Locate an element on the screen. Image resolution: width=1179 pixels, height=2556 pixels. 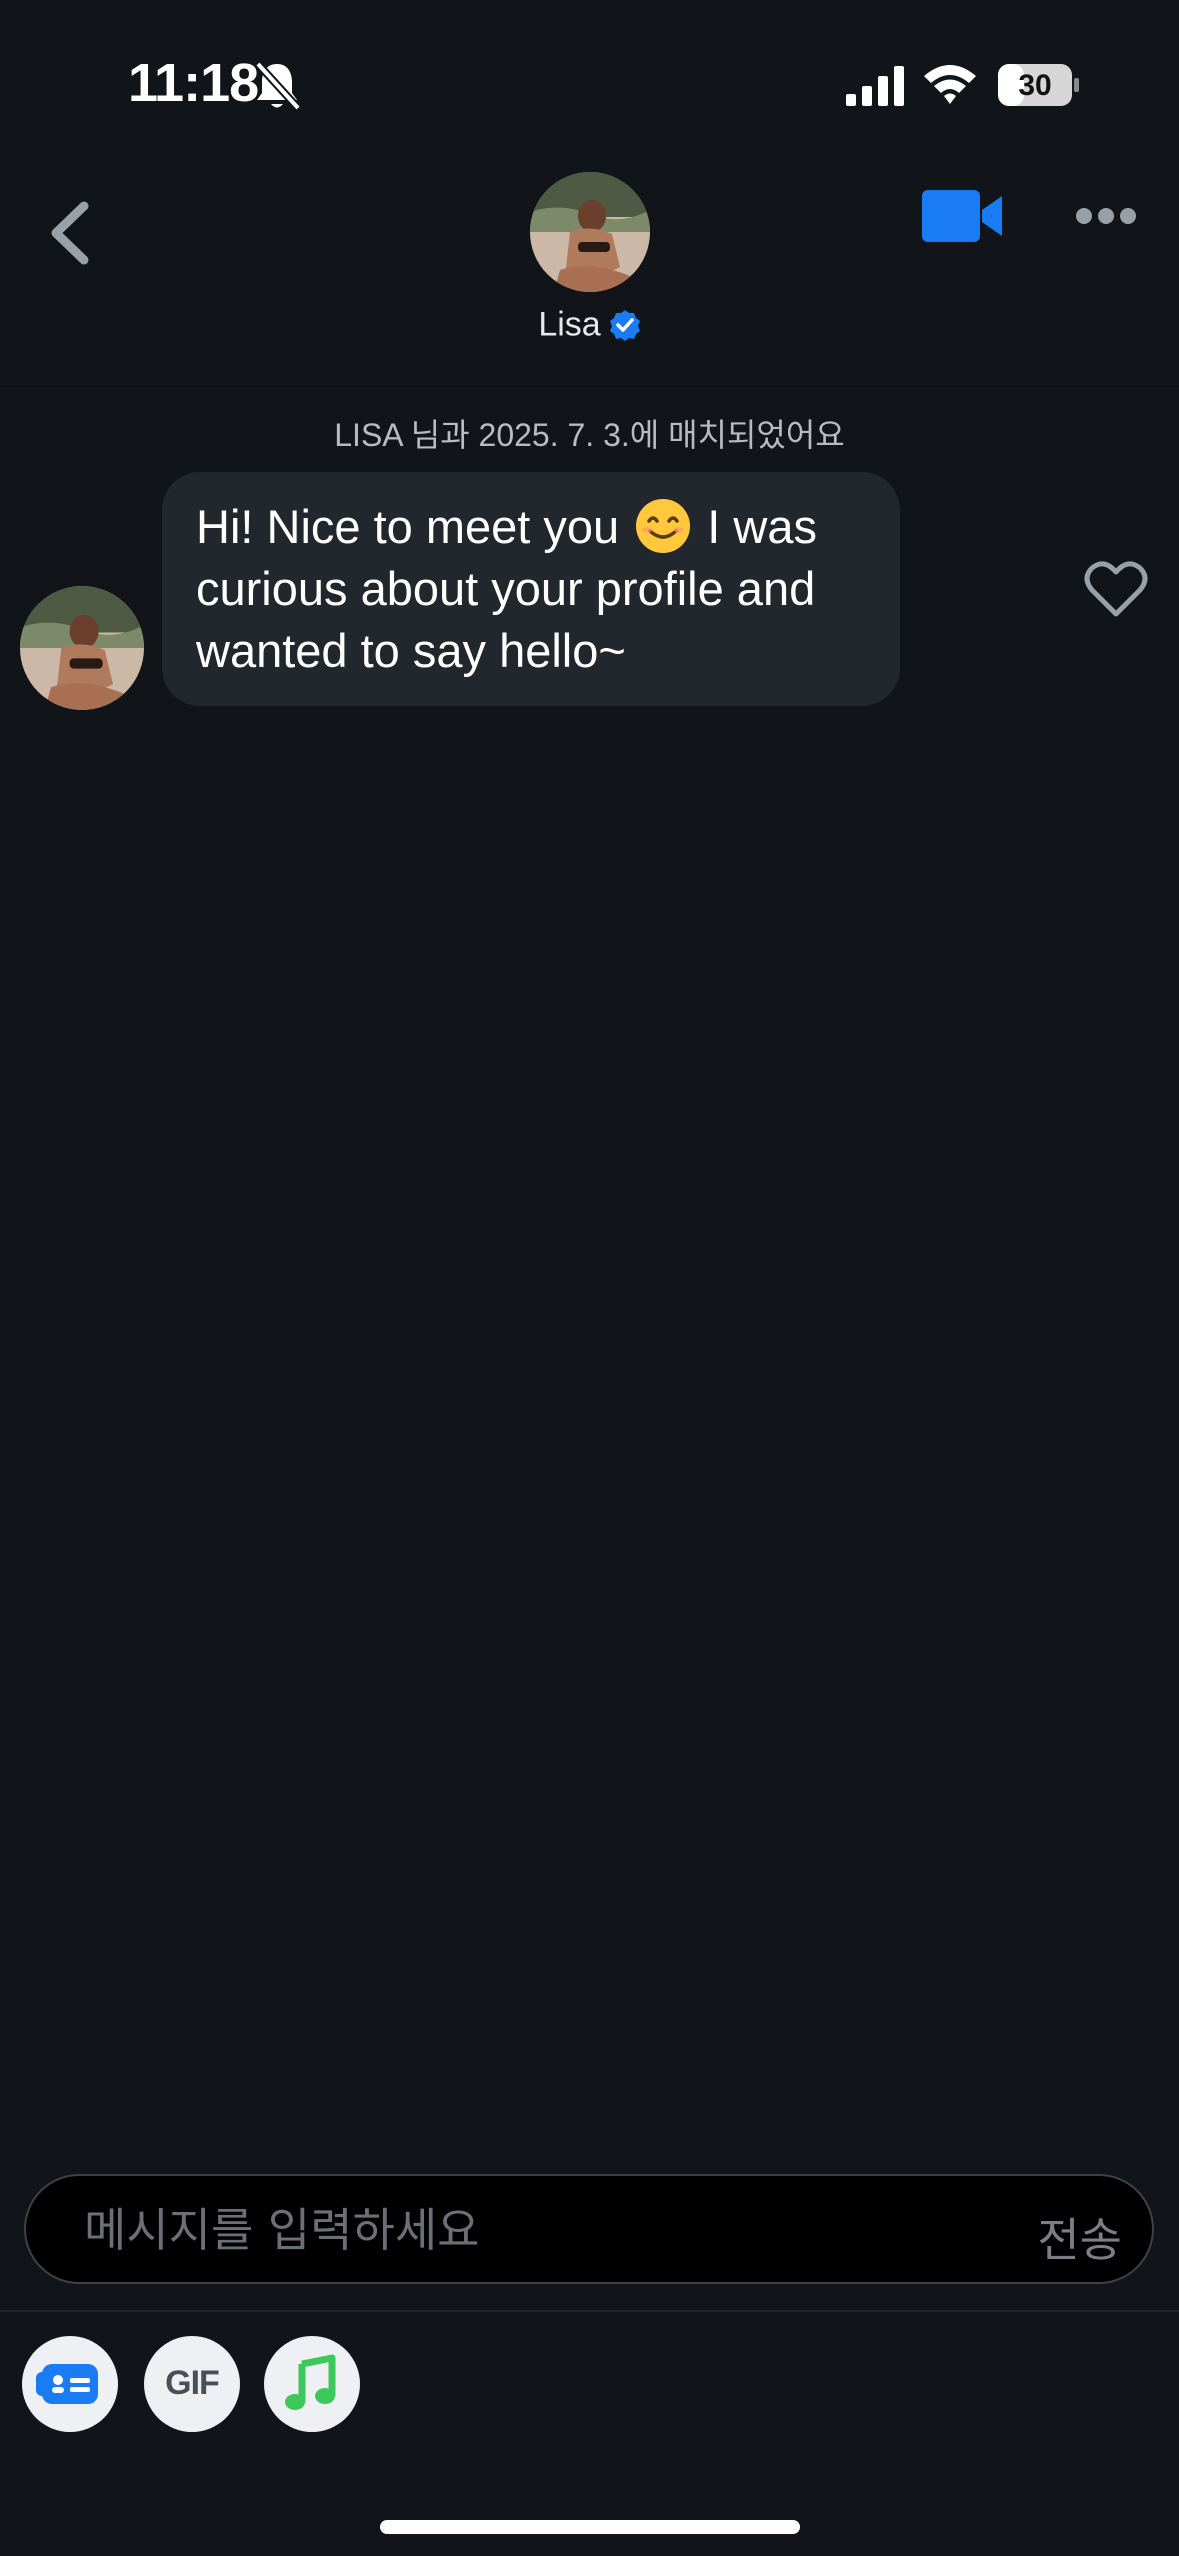
back-chevron-icon is located at coordinates (70, 233).